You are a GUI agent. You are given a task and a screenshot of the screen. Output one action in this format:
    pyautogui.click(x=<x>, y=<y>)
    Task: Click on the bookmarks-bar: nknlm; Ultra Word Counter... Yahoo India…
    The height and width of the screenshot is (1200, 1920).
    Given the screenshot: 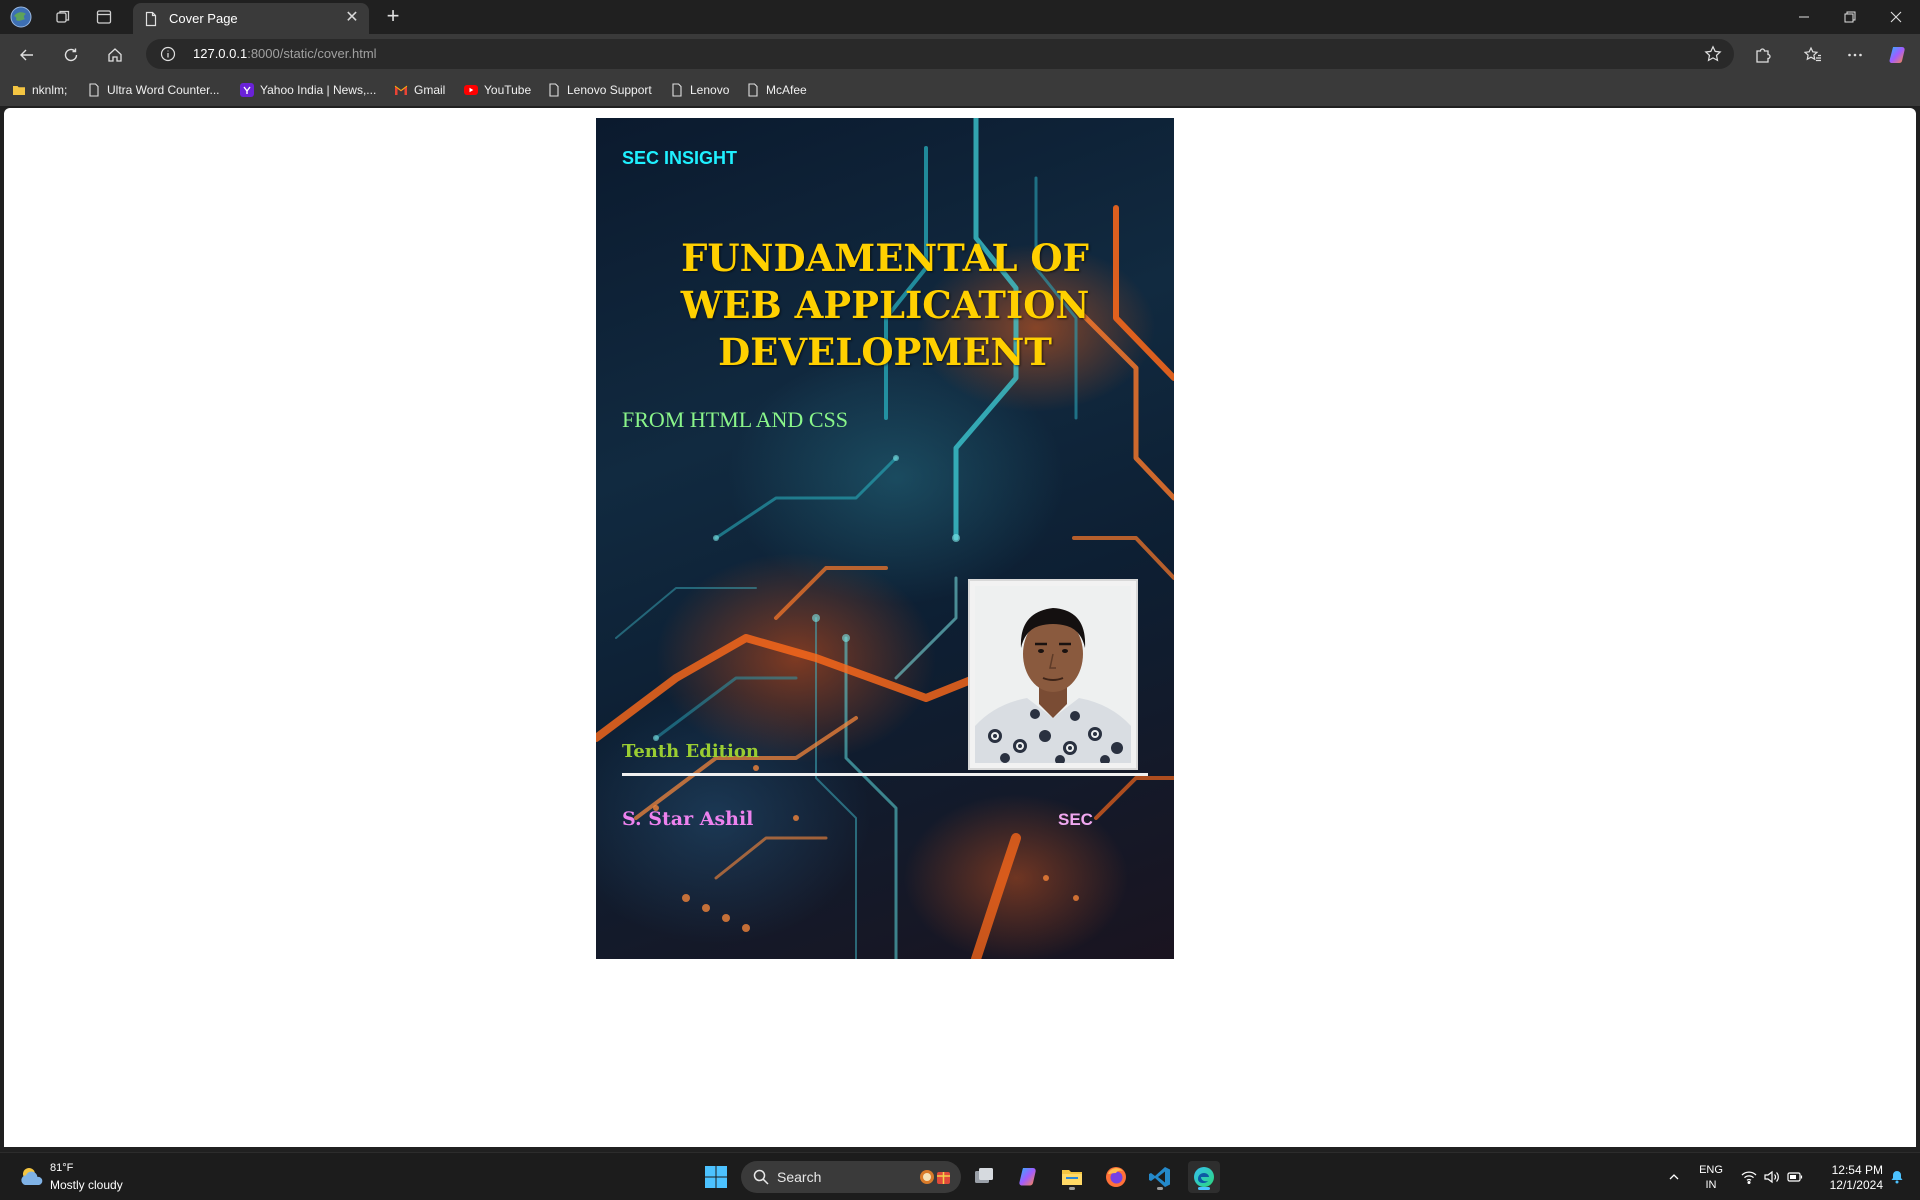 What is the action you would take?
    pyautogui.click(x=960, y=90)
    